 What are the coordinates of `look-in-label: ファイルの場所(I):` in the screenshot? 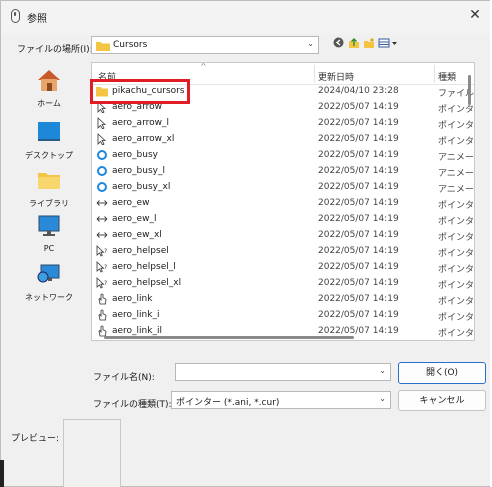 It's located at (55, 50).